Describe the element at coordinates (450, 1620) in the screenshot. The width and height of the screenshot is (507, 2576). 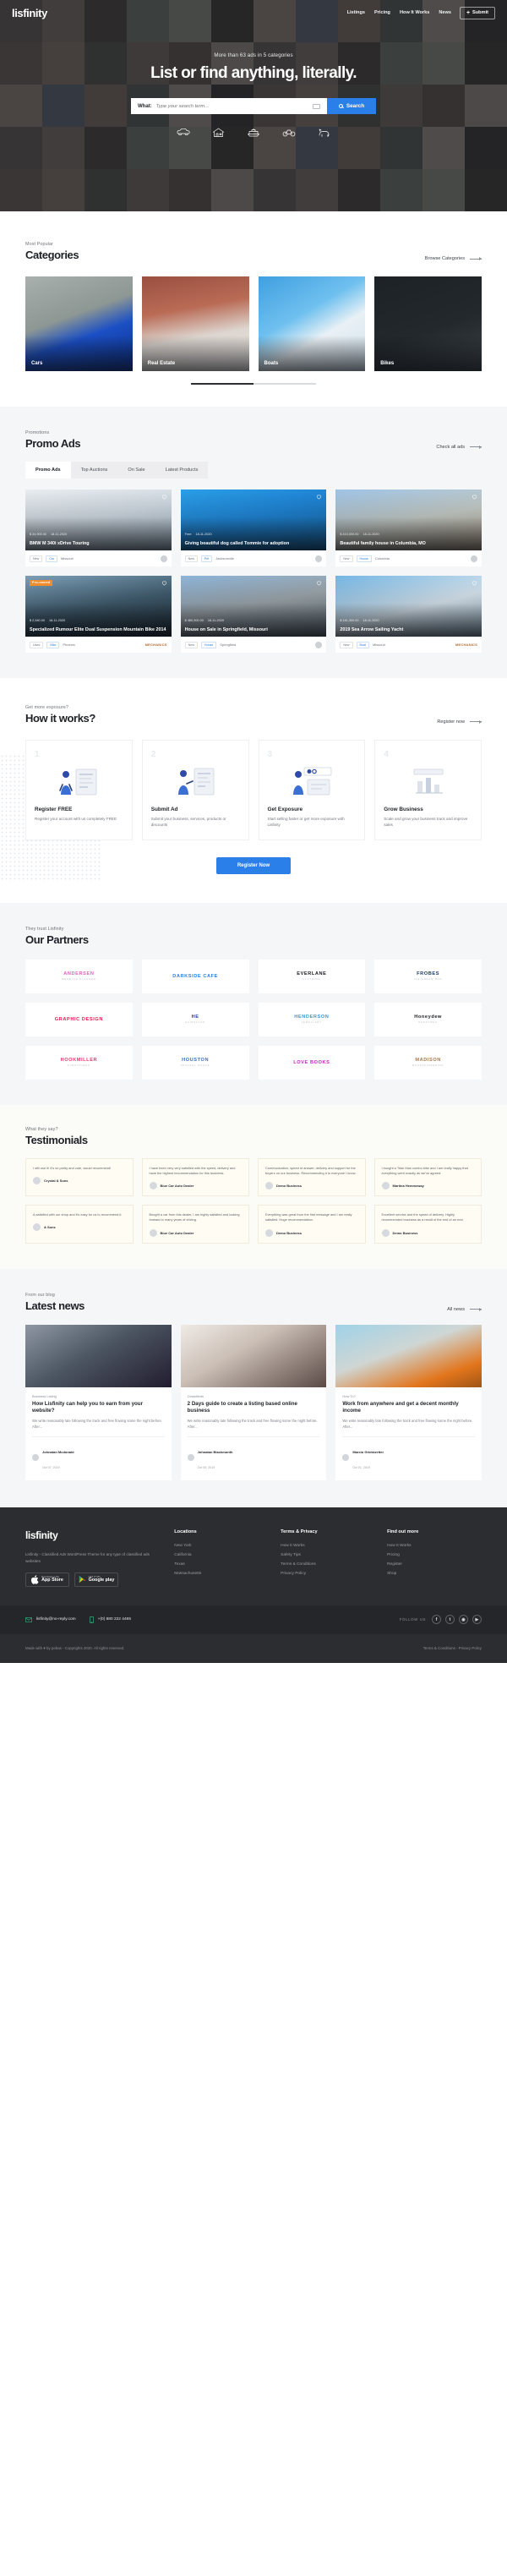
I see `twitter-icon: t` at that location.